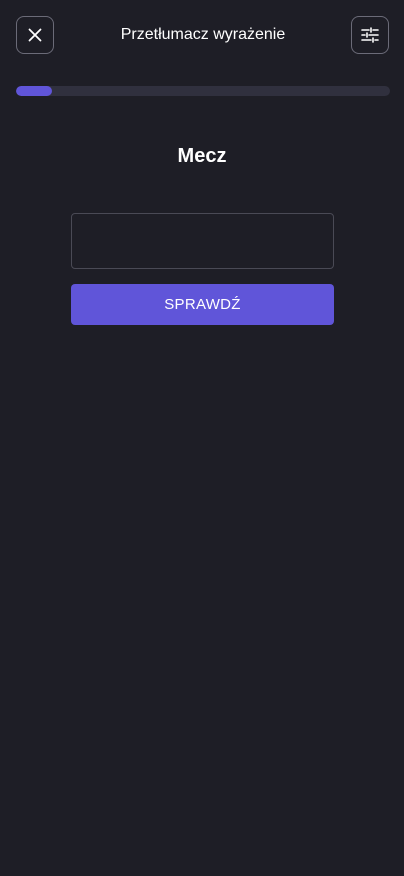 The width and height of the screenshot is (404, 876). I want to click on settings-button, so click(370, 35).